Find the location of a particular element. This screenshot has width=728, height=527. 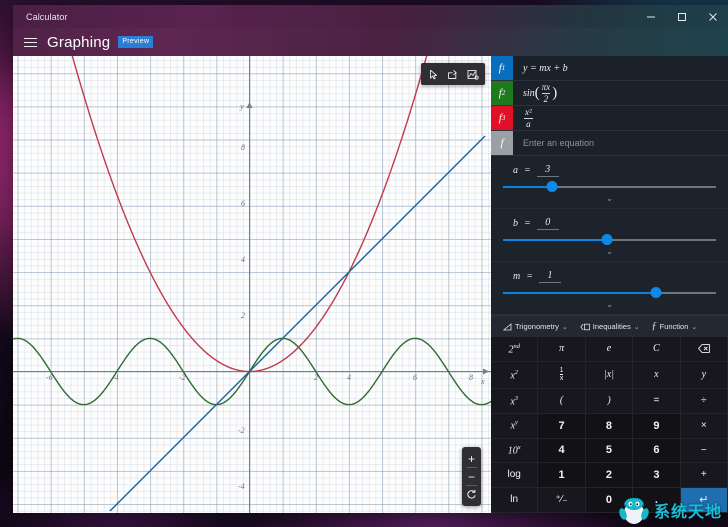

slider-label-b: b = 0 is located at coordinates (614, 223).